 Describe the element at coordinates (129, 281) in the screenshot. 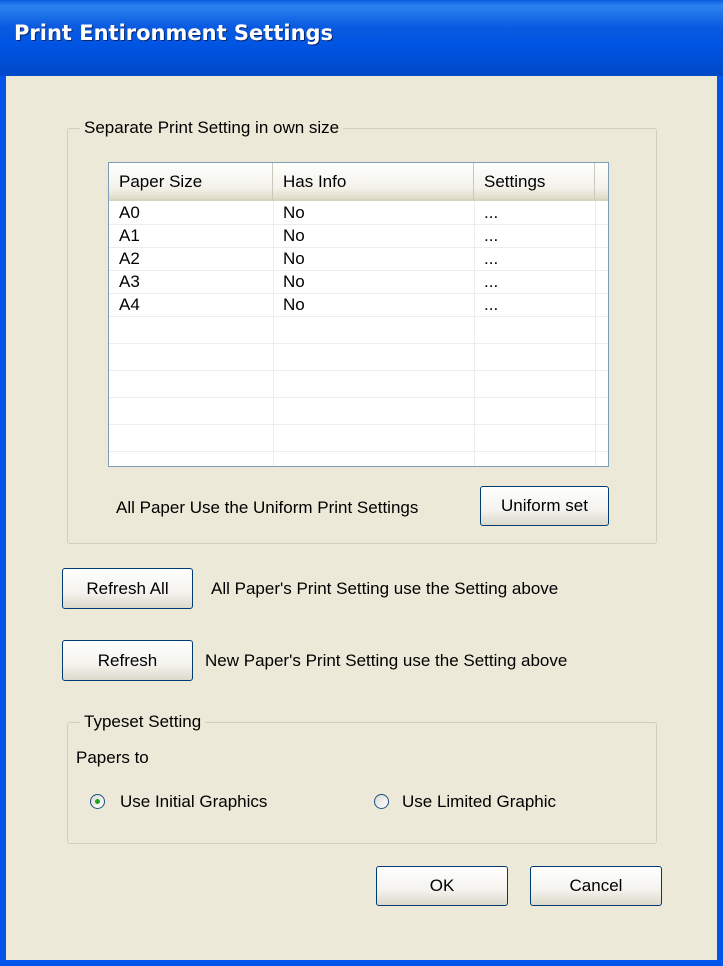

I see `cell-paper-size: A3` at that location.